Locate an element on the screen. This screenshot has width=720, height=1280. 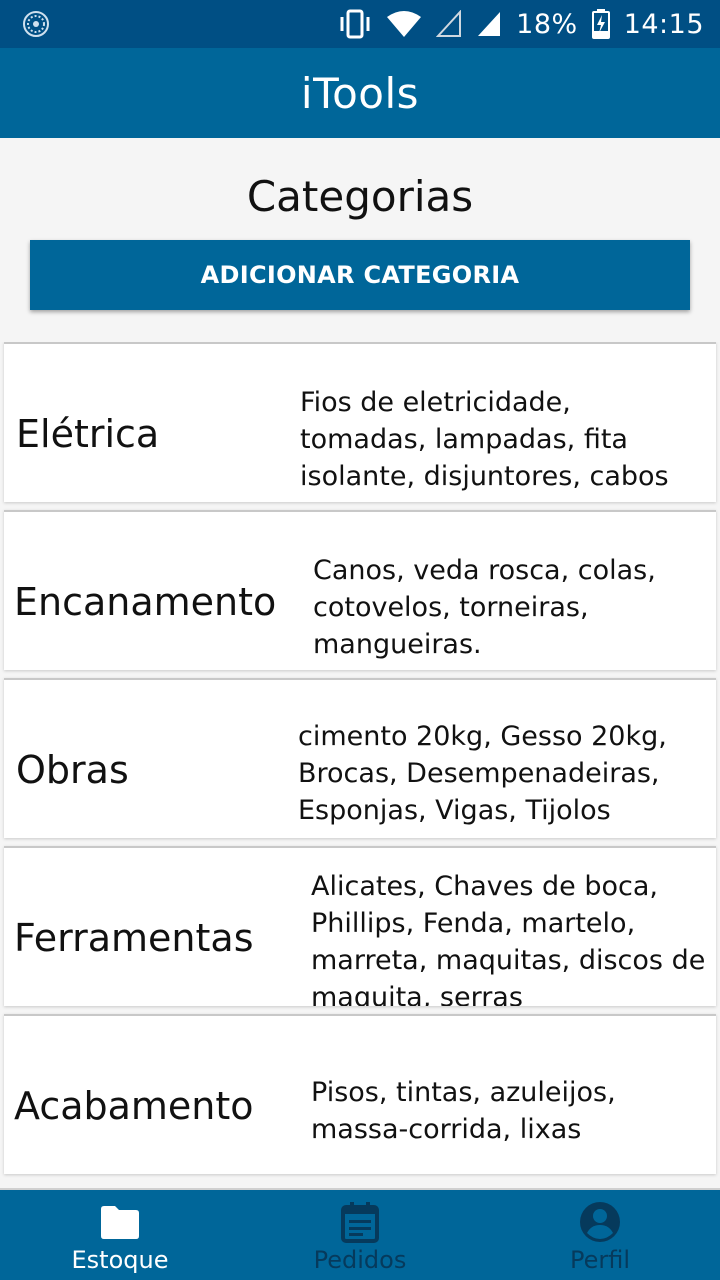
signal-icon is located at coordinates (489, 24).